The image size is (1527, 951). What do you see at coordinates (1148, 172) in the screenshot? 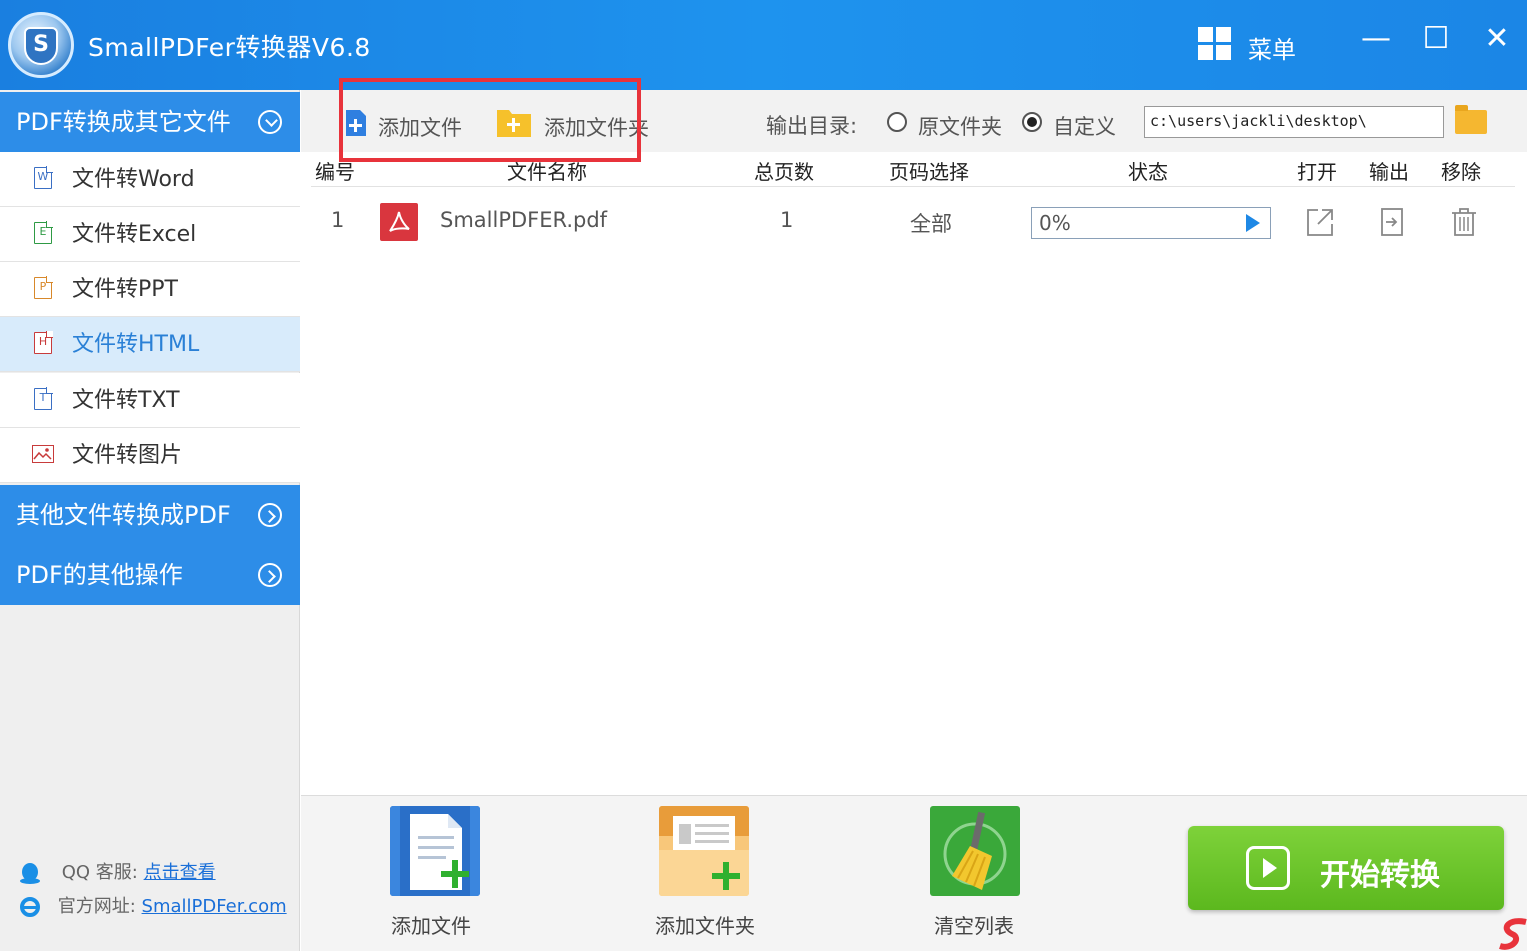
I see `col-status: 状态` at bounding box center [1148, 172].